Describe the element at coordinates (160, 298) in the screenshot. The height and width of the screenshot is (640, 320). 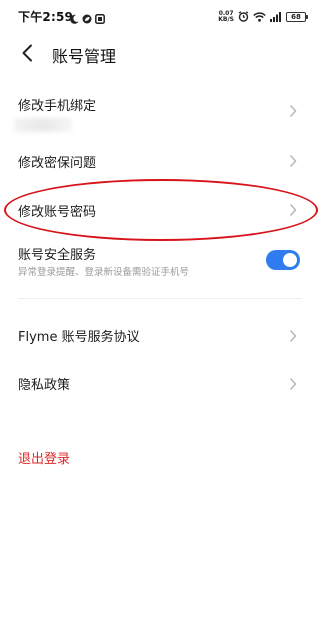
I see `section-divider` at that location.